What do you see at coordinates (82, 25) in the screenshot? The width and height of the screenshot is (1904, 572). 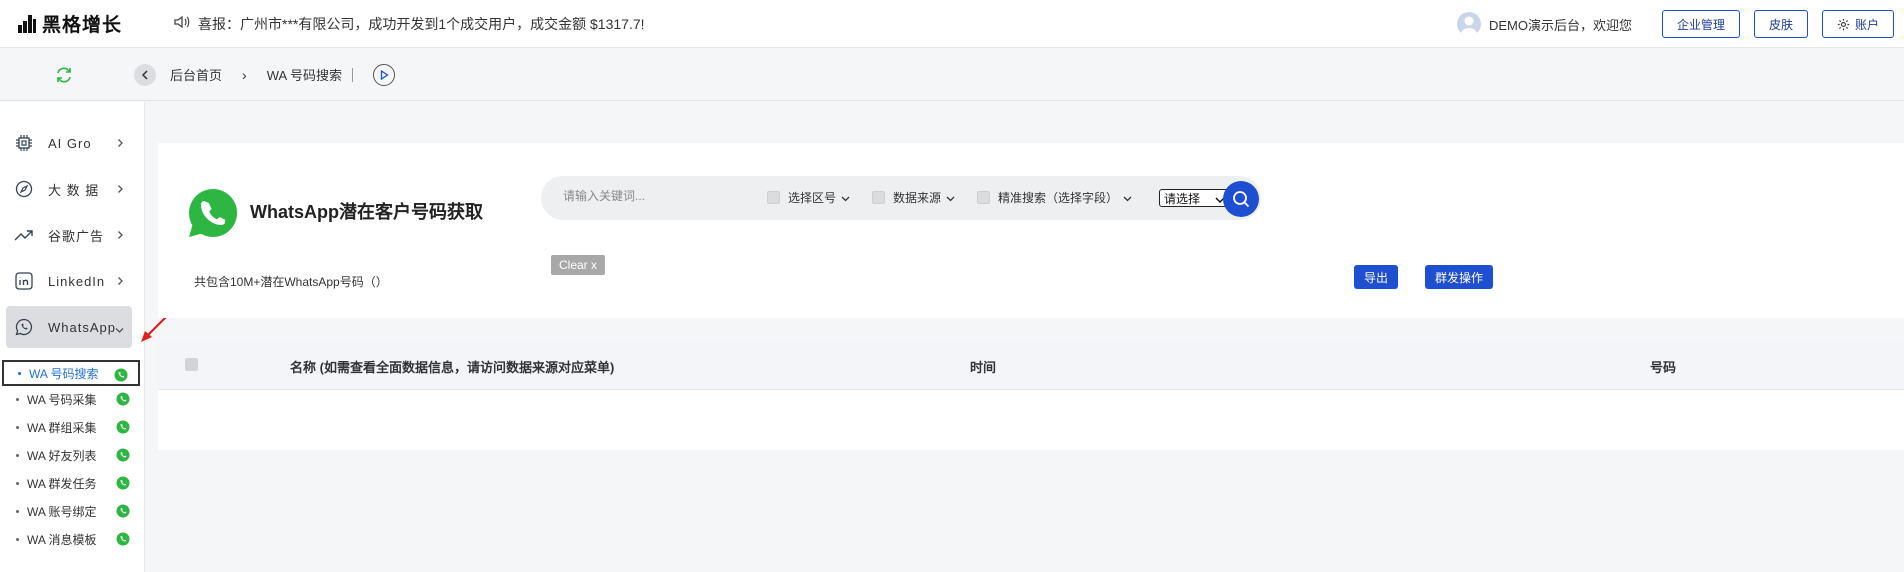 I see `logo-text: 黑格增长` at bounding box center [82, 25].